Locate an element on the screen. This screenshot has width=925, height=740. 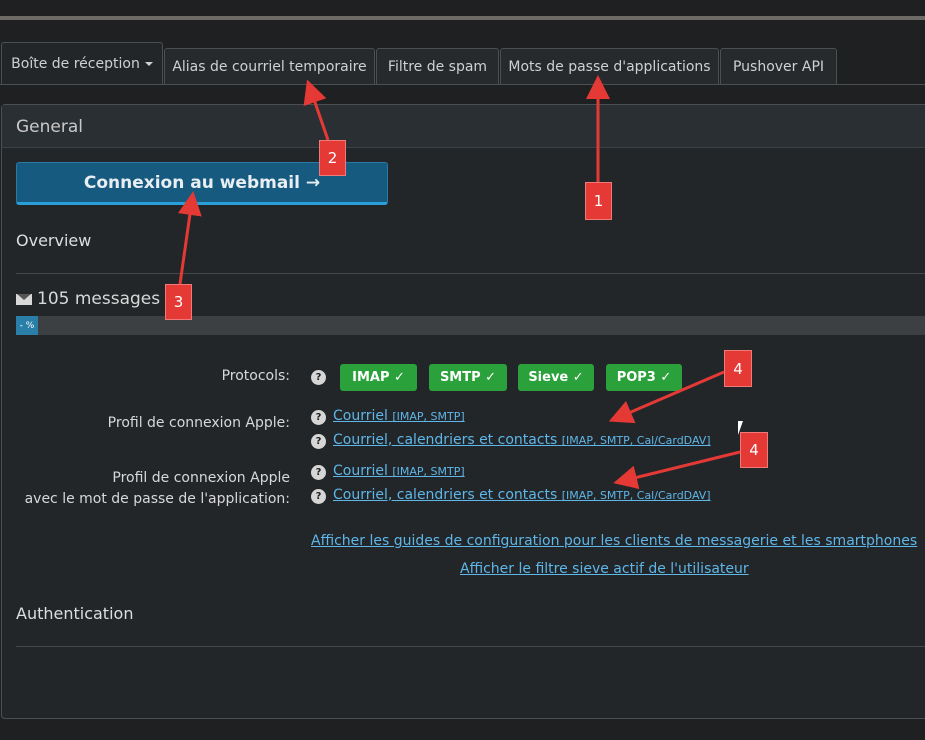
overview-title: Overview is located at coordinates (54, 240).